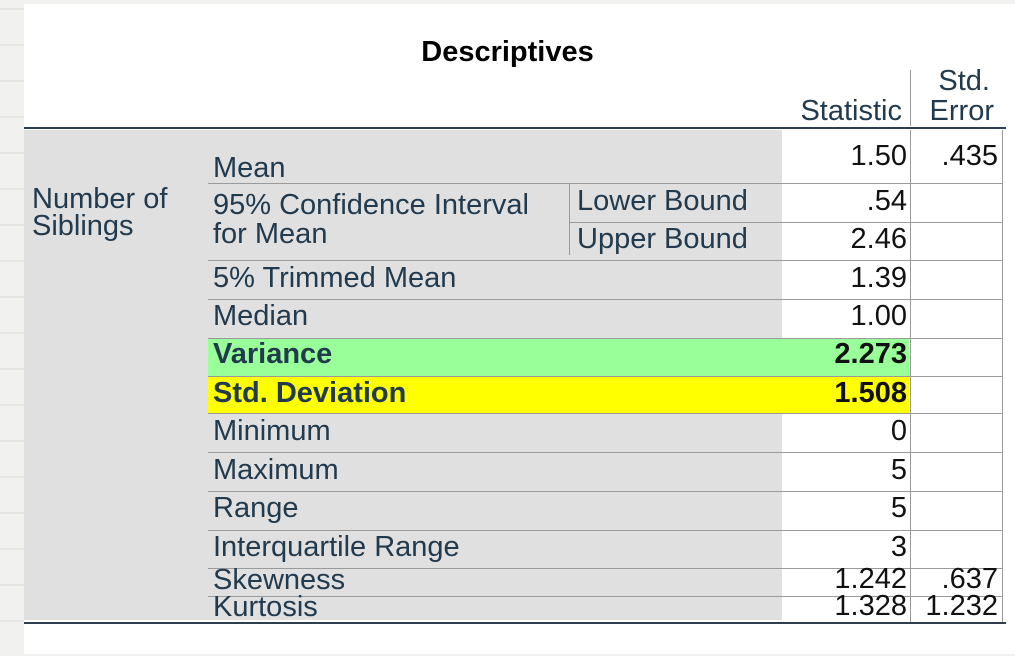  I want to click on maximum-label: Maximum, so click(276, 470).